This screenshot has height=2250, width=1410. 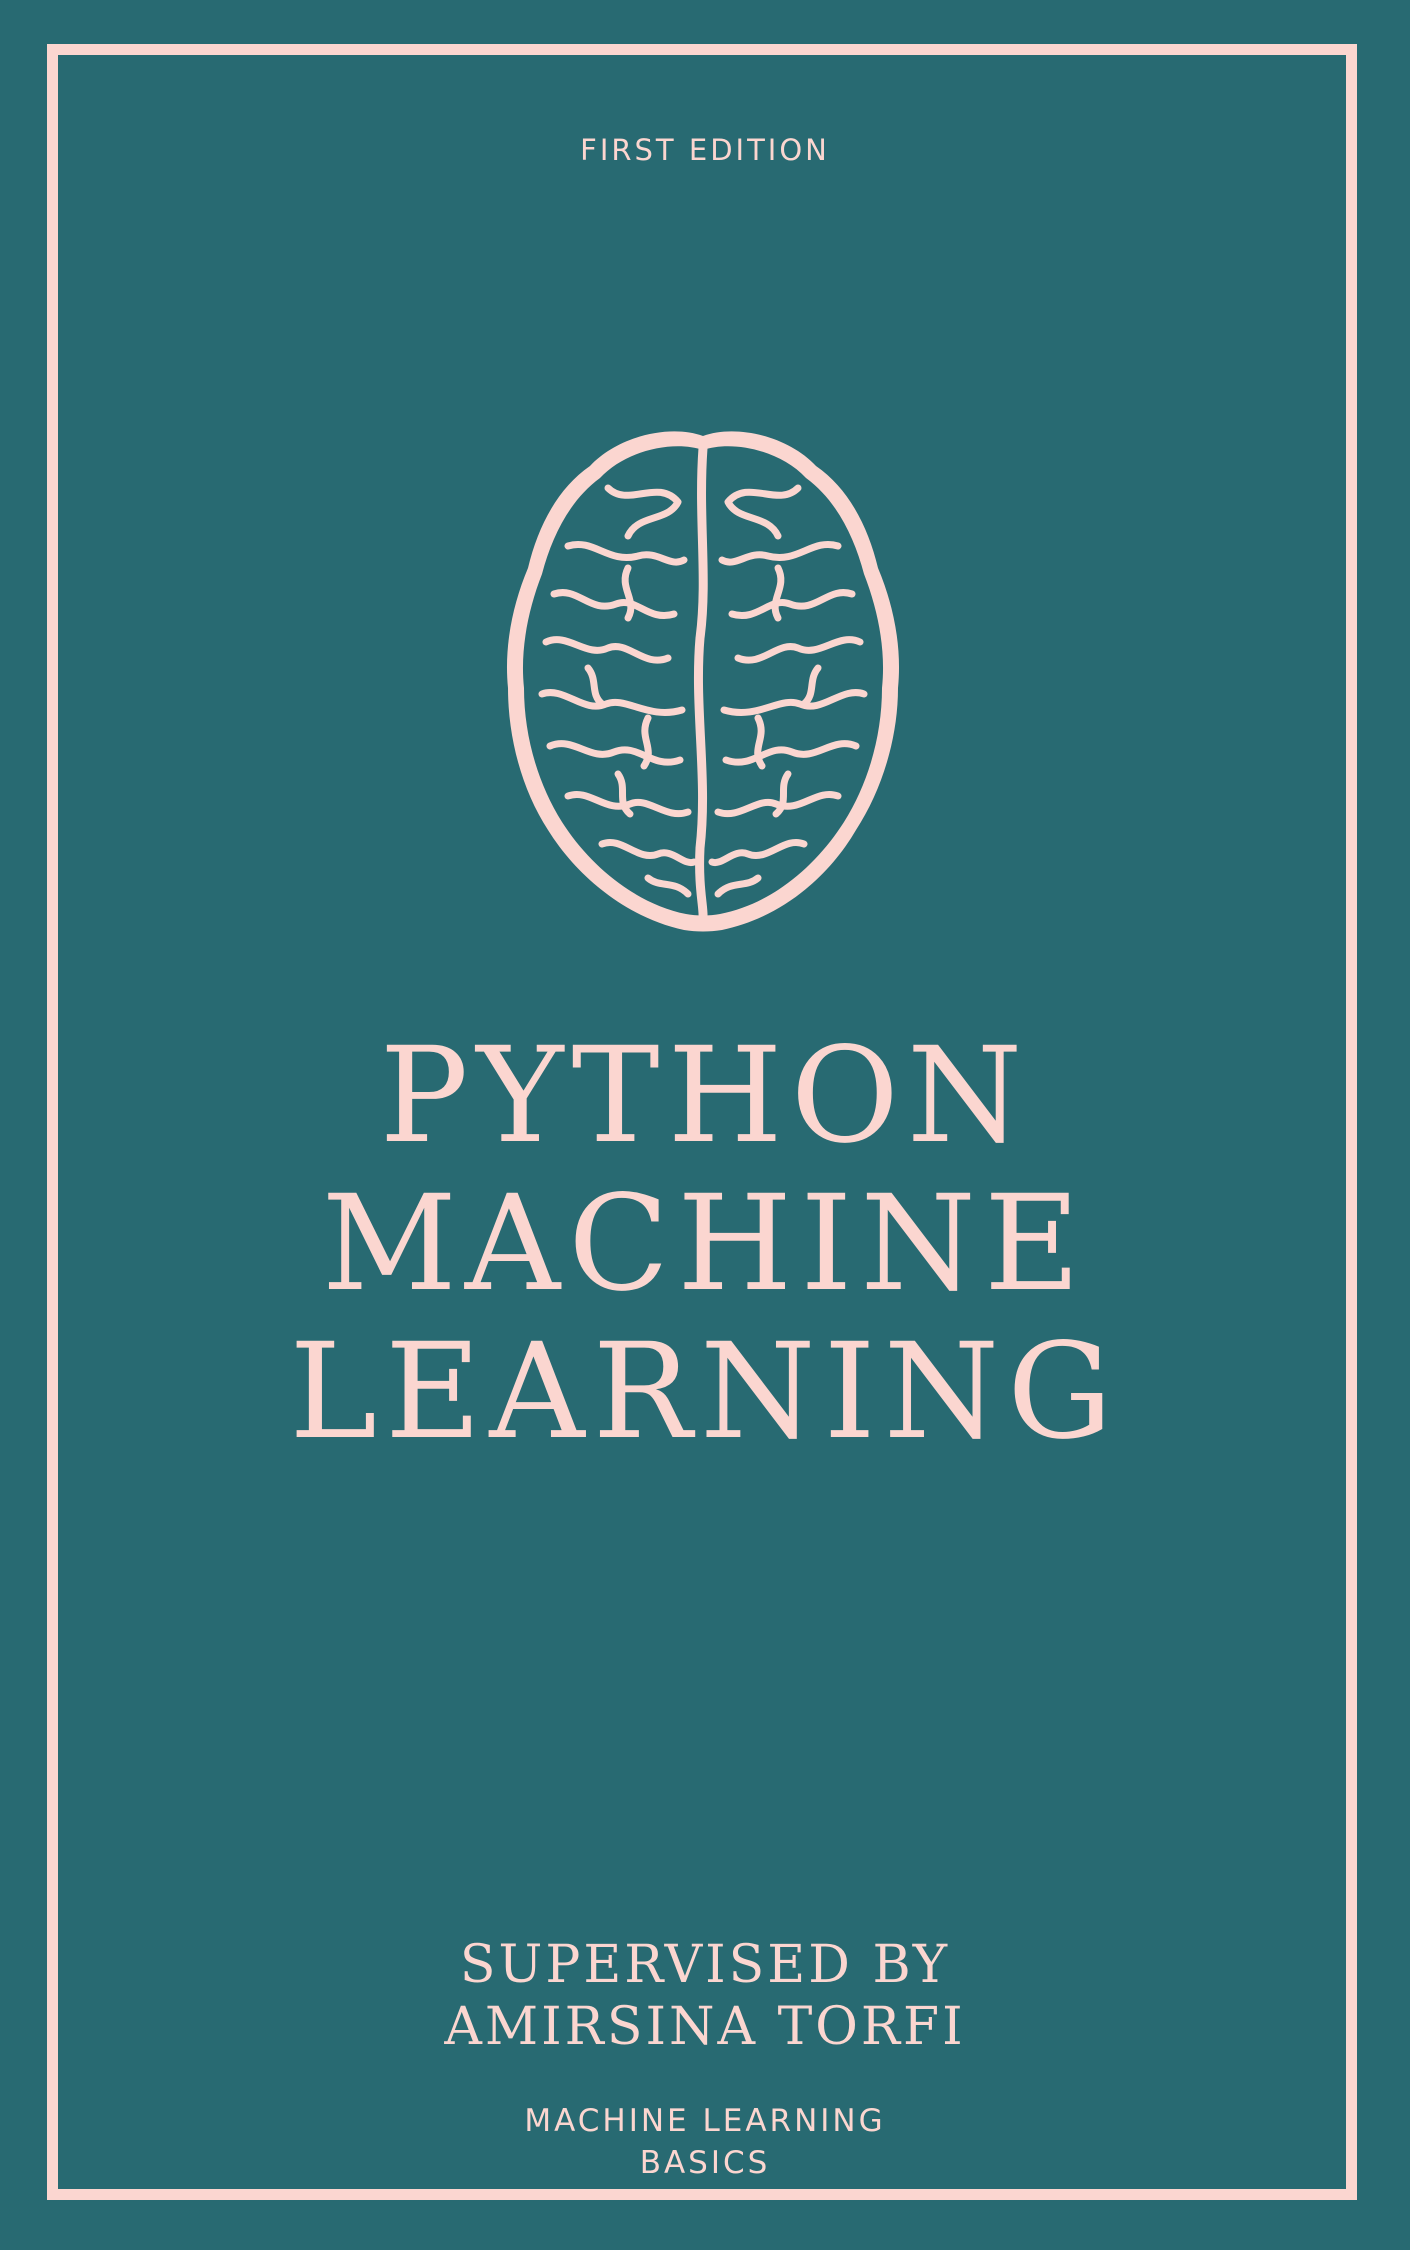 I want to click on supervised-by-label: SUPERVISED BY, so click(x=705, y=1965).